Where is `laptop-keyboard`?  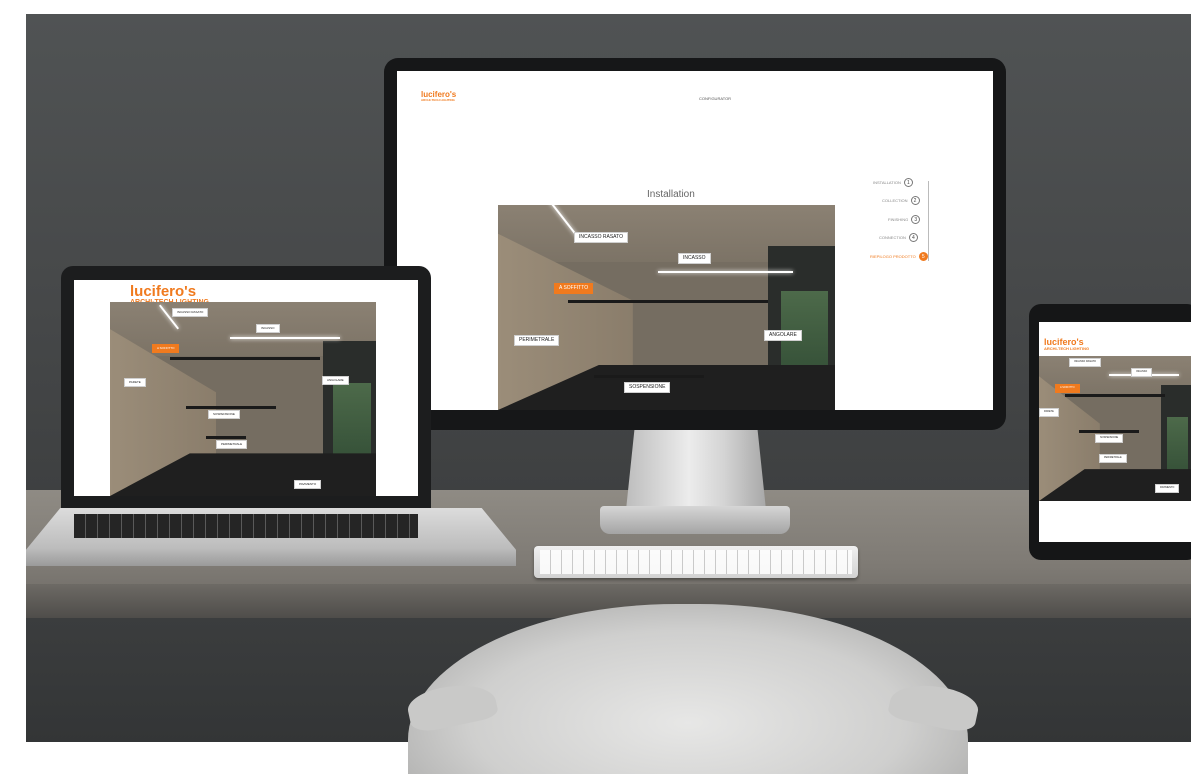 laptop-keyboard is located at coordinates (246, 526).